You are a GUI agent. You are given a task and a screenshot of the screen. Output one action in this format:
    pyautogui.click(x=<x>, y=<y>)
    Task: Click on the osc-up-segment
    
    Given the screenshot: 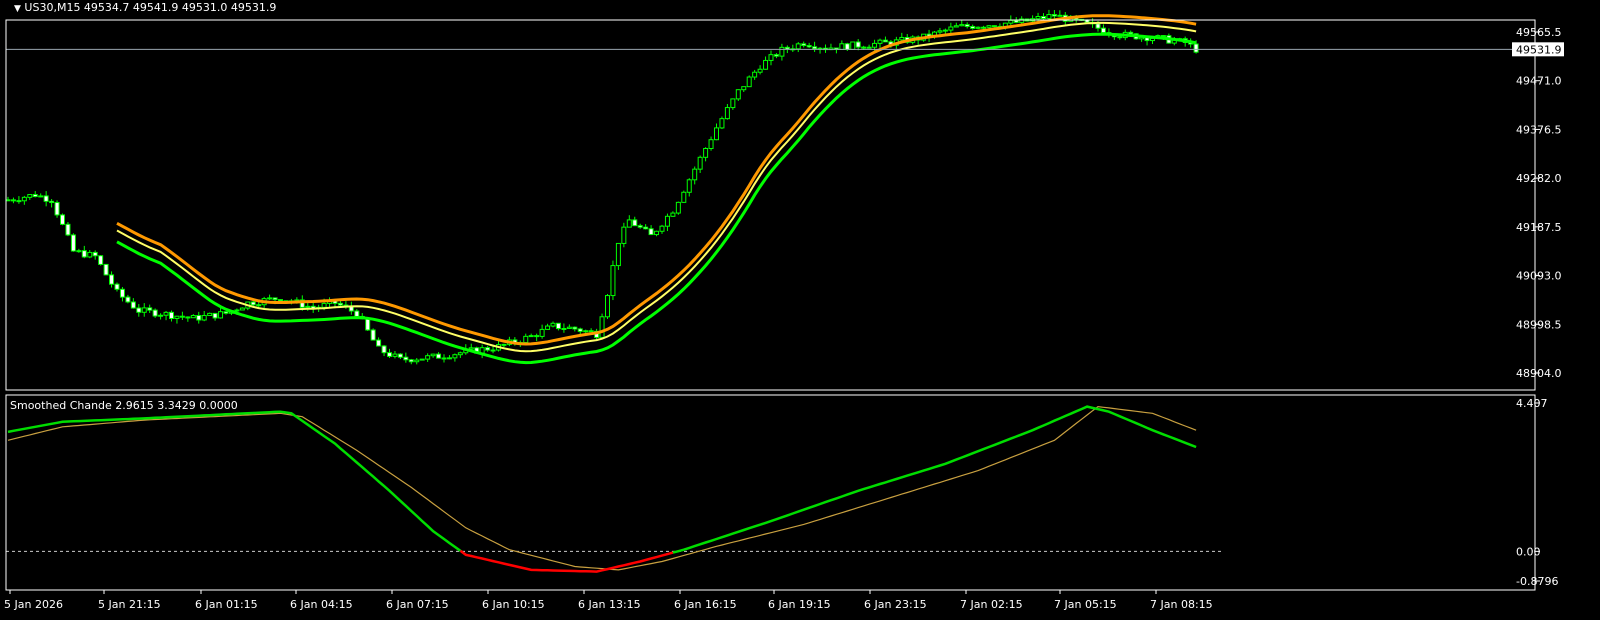 What is the action you would take?
    pyautogui.click(x=234, y=481)
    